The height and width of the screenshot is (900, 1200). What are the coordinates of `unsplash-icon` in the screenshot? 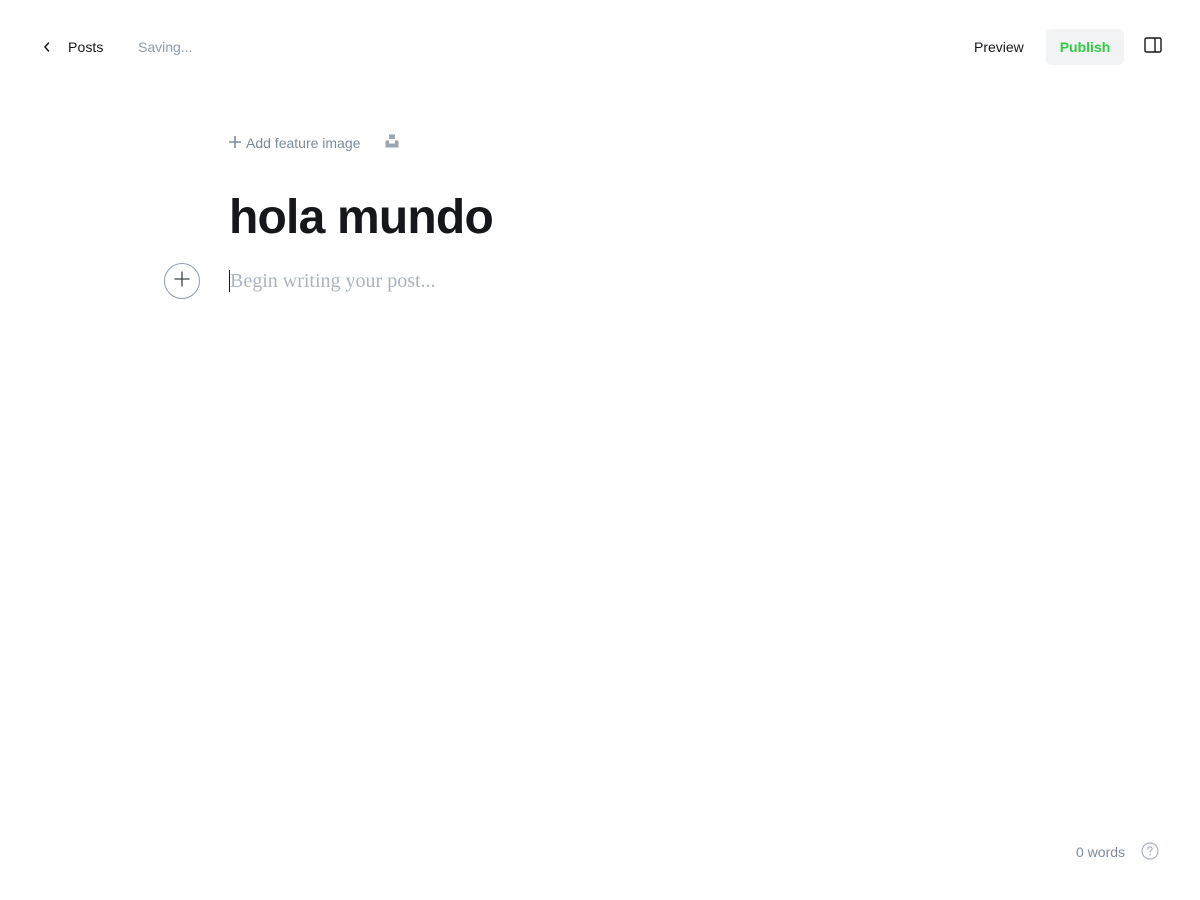 It's located at (392, 143).